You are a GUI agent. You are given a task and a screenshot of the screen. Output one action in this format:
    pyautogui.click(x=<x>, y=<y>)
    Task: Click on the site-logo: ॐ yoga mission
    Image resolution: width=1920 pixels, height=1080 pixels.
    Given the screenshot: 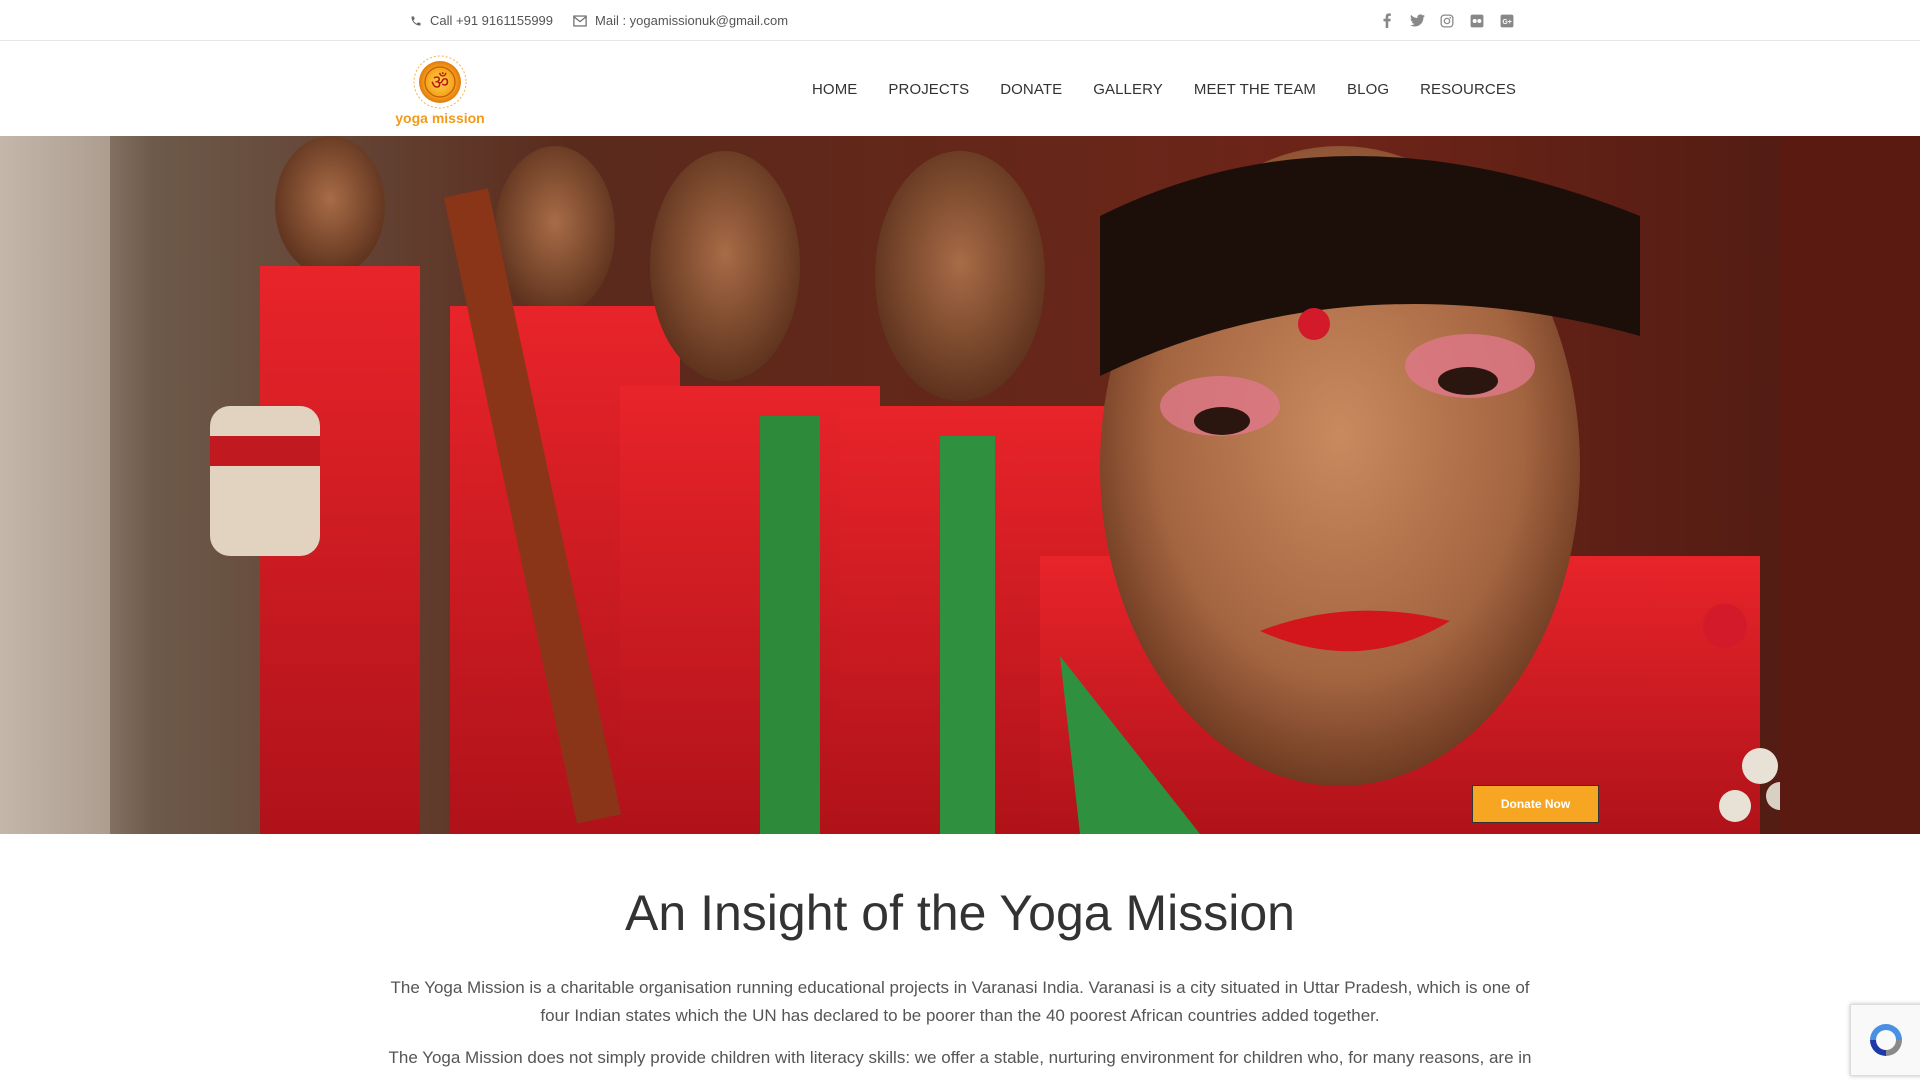 What is the action you would take?
    pyautogui.click(x=440, y=91)
    